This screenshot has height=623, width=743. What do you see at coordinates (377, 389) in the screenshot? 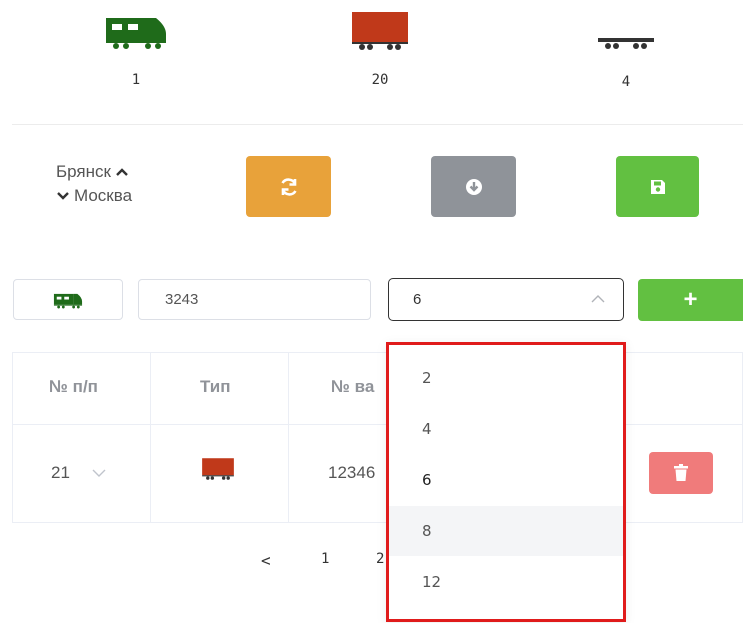
I see `table-header: № п/п Тип № ва` at bounding box center [377, 389].